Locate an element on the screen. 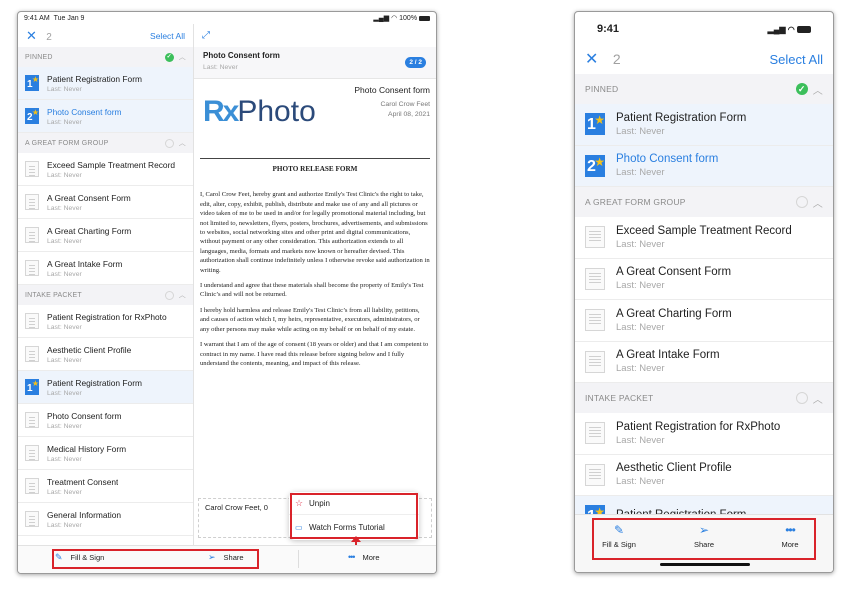  detail-toolbar: ⤢ is located at coordinates (315, 35).